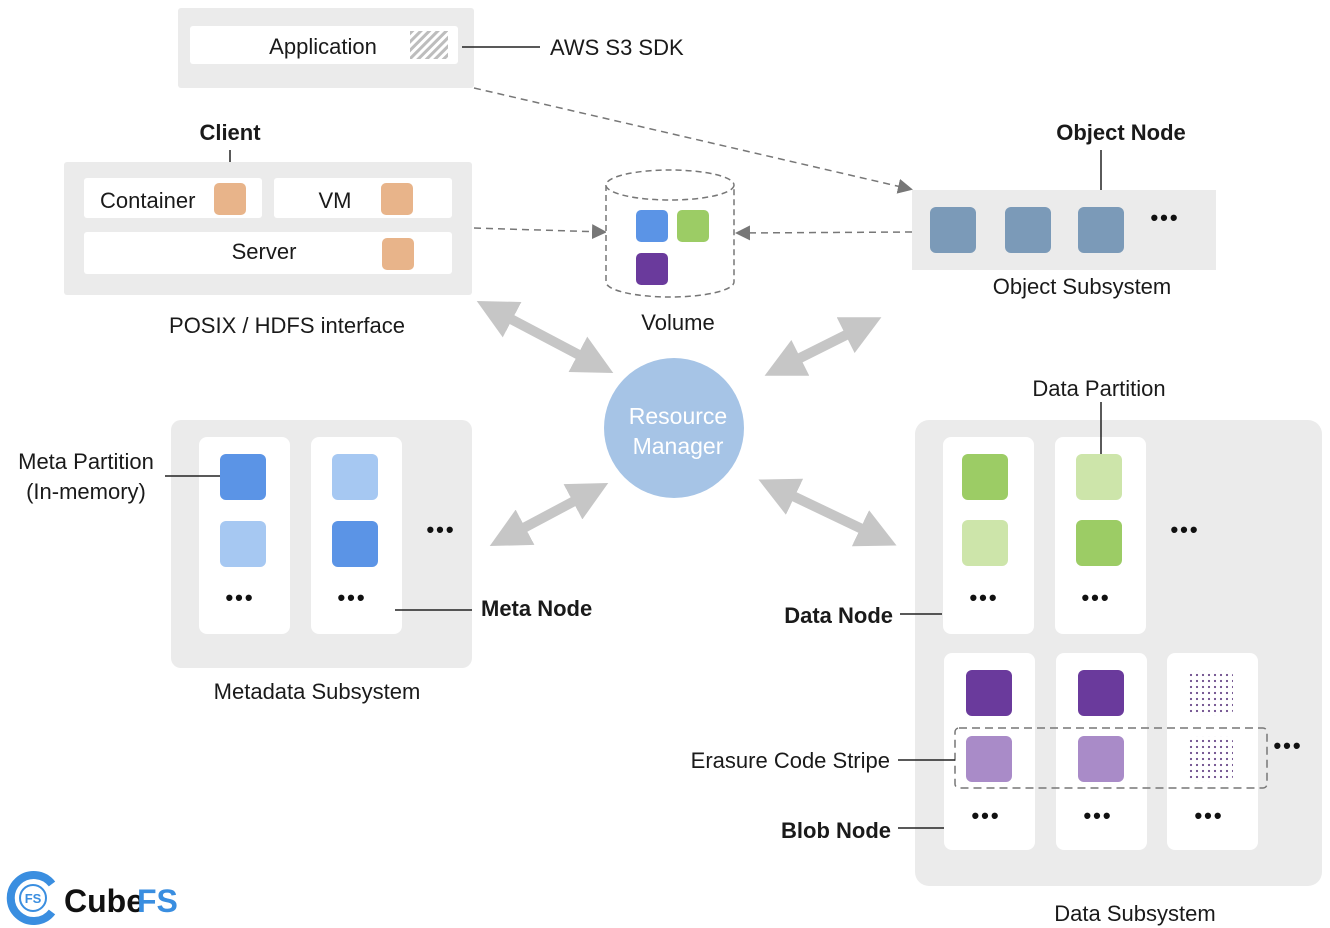 The image size is (1330, 928). What do you see at coordinates (397, 199) in the screenshot?
I see `vm-block` at bounding box center [397, 199].